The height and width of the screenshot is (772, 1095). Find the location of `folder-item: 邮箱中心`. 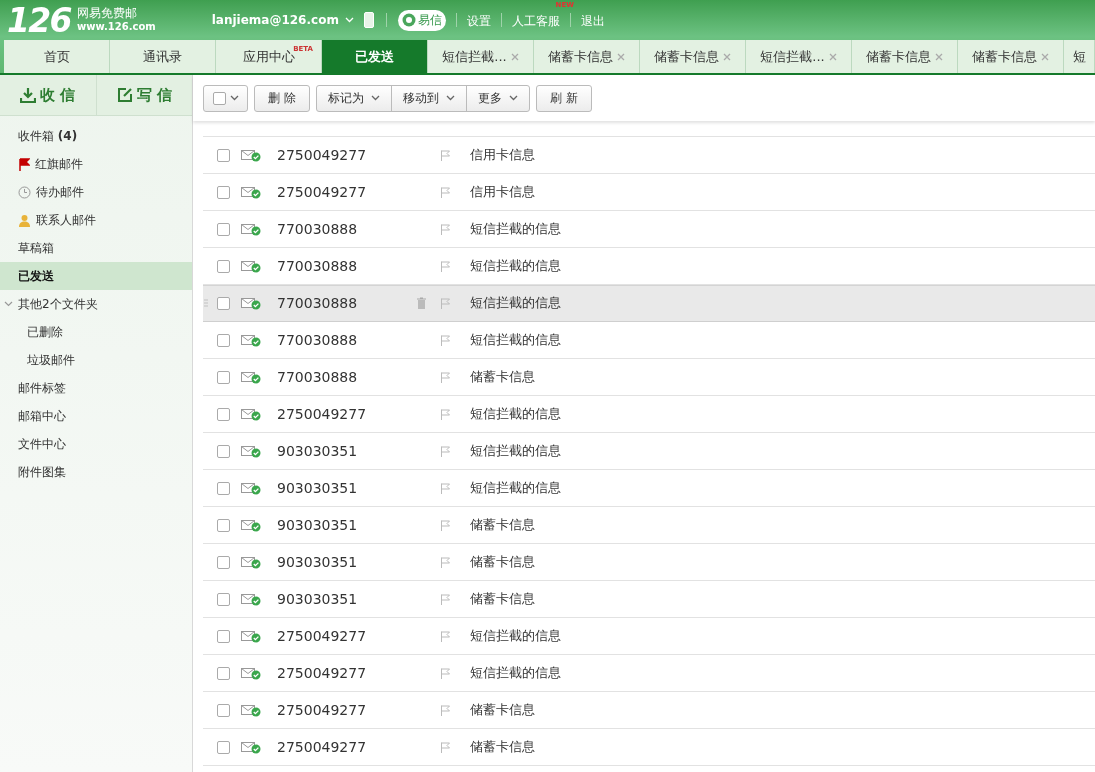

folder-item: 邮箱中心 is located at coordinates (96, 416).